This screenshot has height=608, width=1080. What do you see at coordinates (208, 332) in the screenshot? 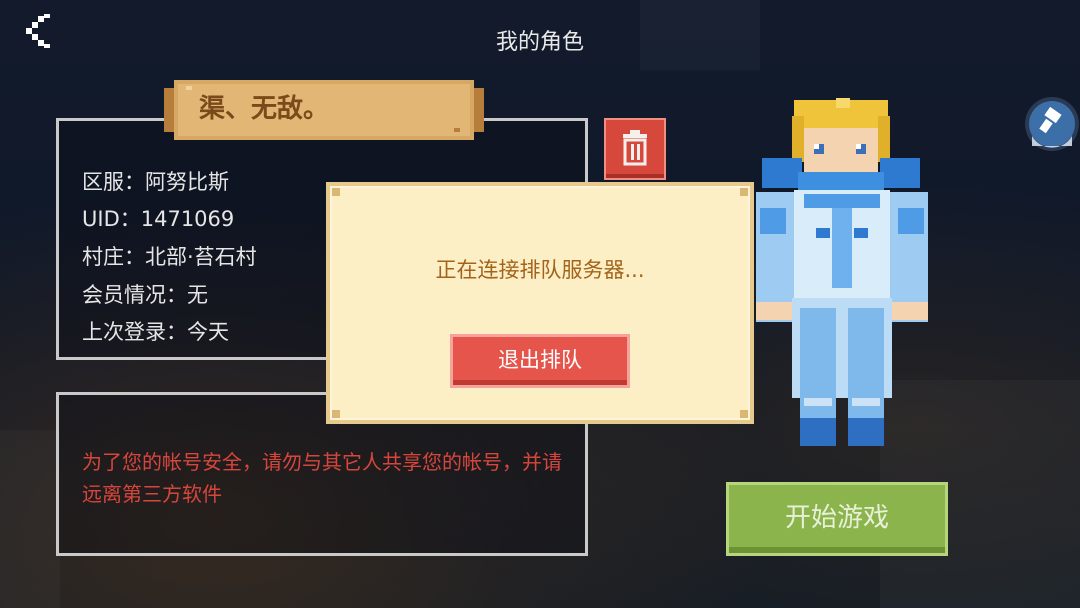
I see `info-value: 今天` at bounding box center [208, 332].